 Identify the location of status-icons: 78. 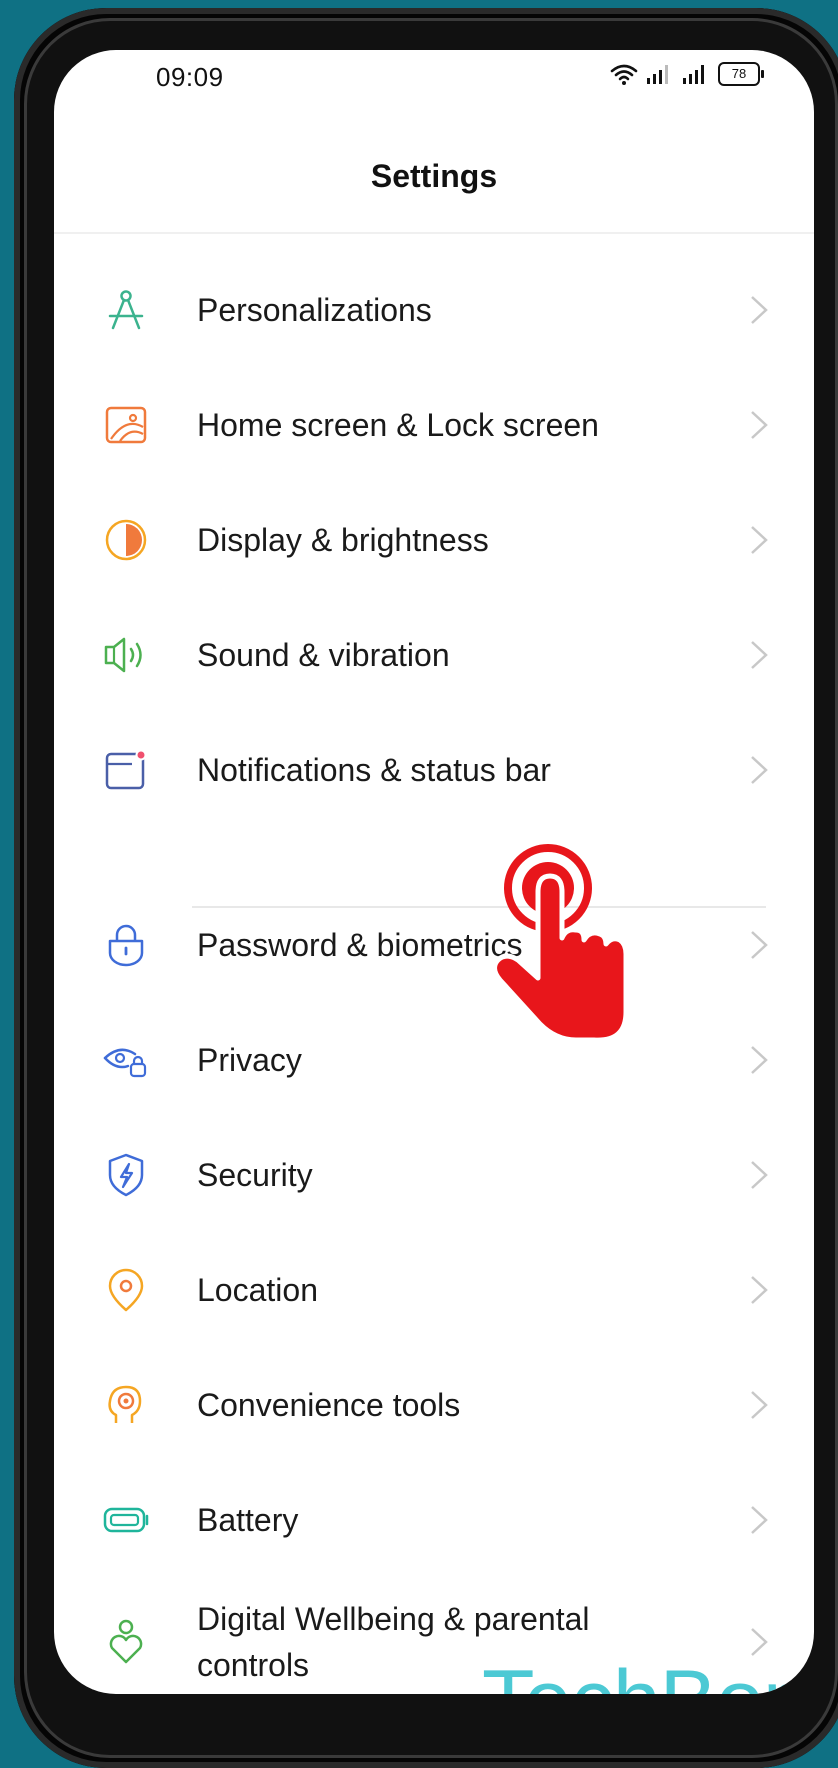
(687, 74).